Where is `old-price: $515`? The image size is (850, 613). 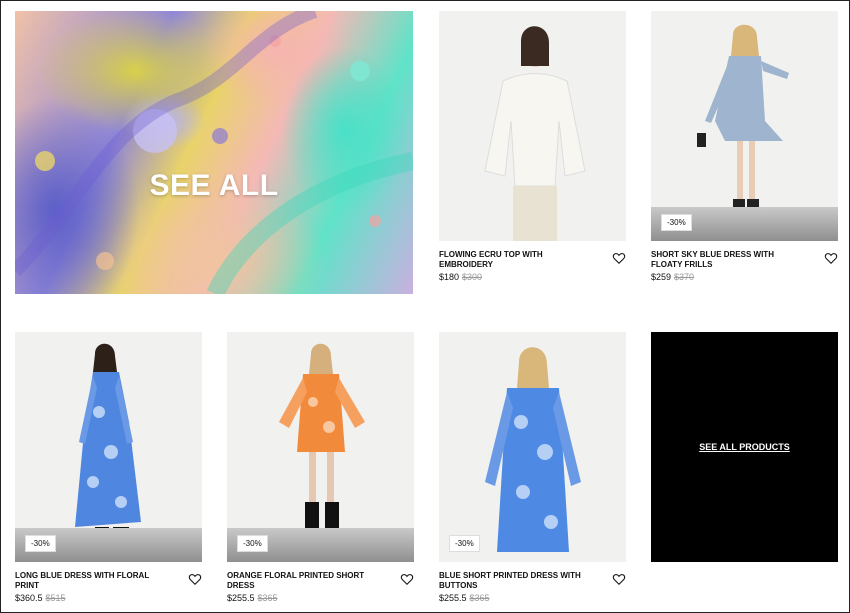
old-price: $515 is located at coordinates (55, 598).